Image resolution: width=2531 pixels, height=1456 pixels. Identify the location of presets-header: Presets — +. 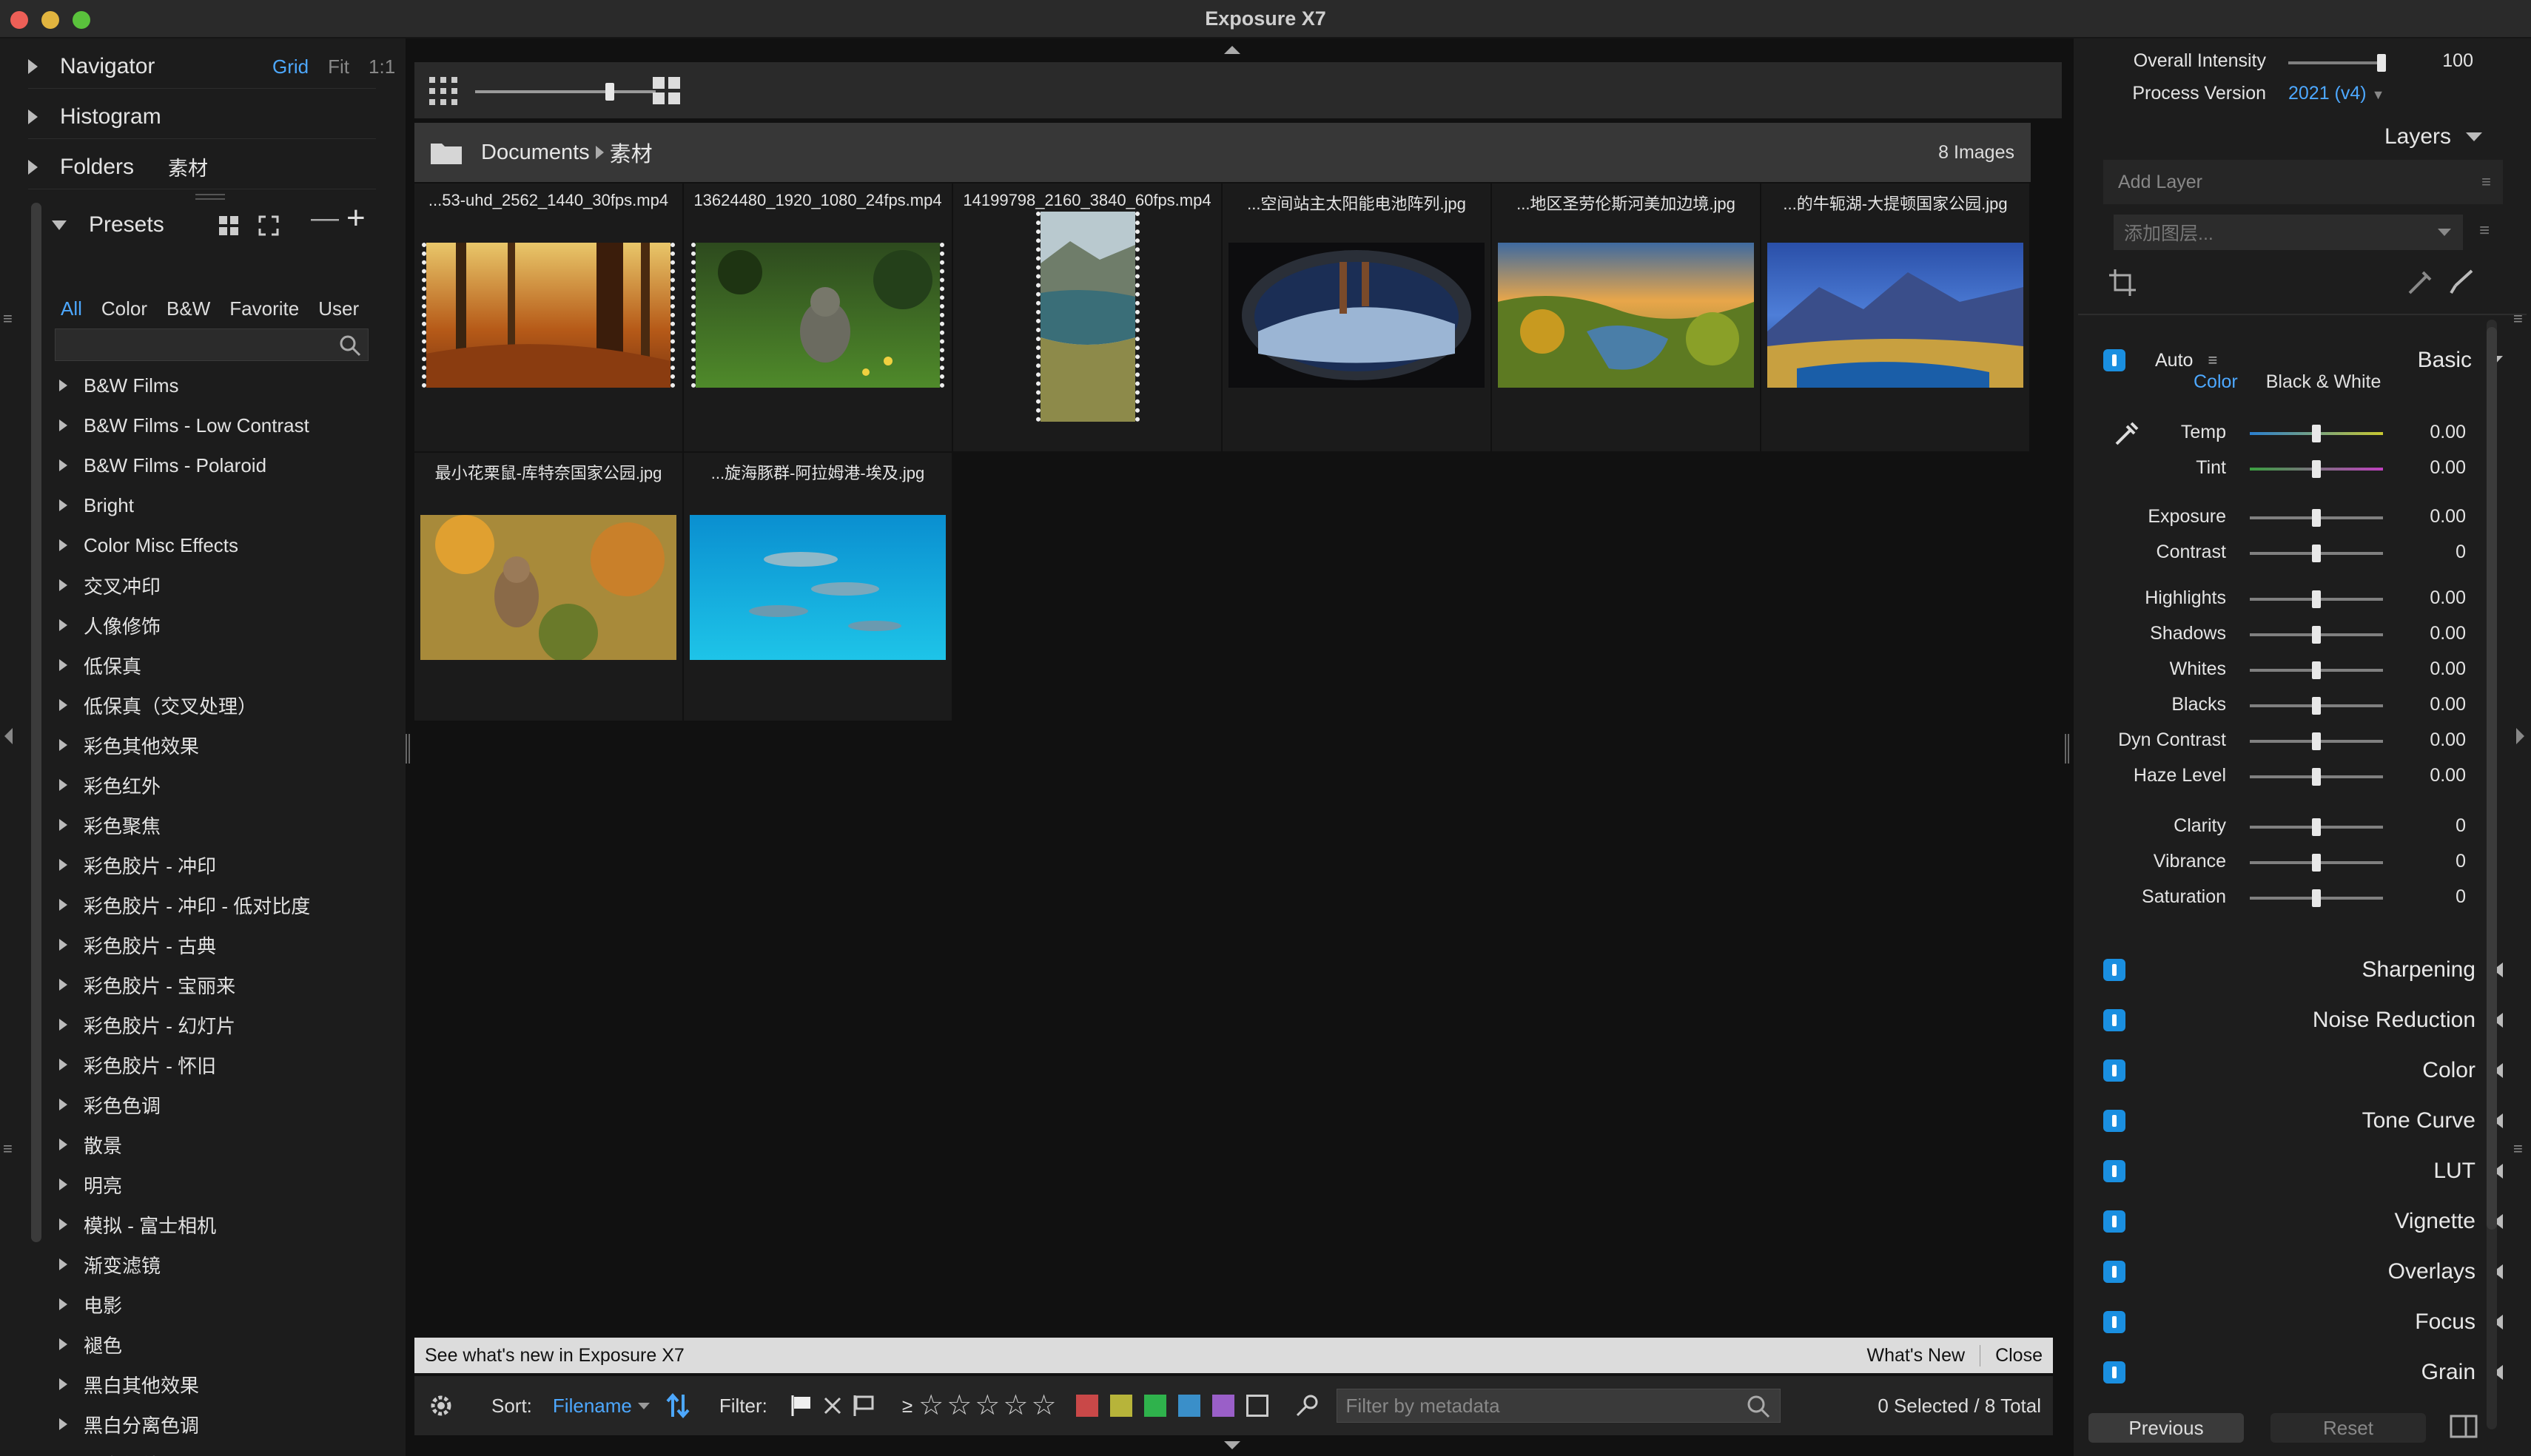
(214, 223).